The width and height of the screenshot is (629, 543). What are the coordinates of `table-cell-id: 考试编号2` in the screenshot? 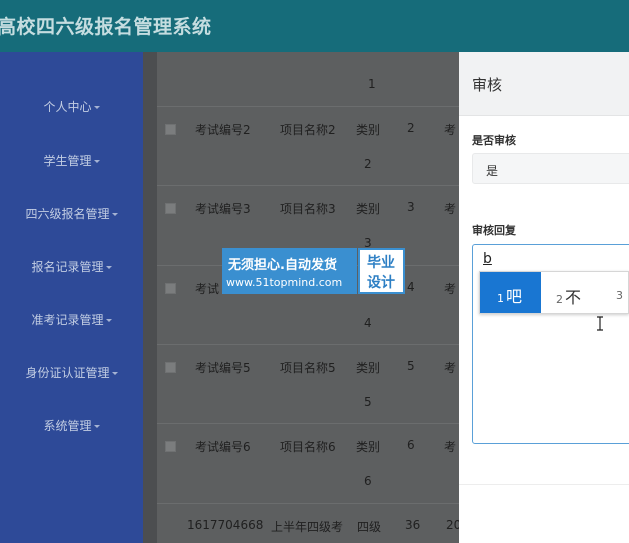 It's located at (223, 130).